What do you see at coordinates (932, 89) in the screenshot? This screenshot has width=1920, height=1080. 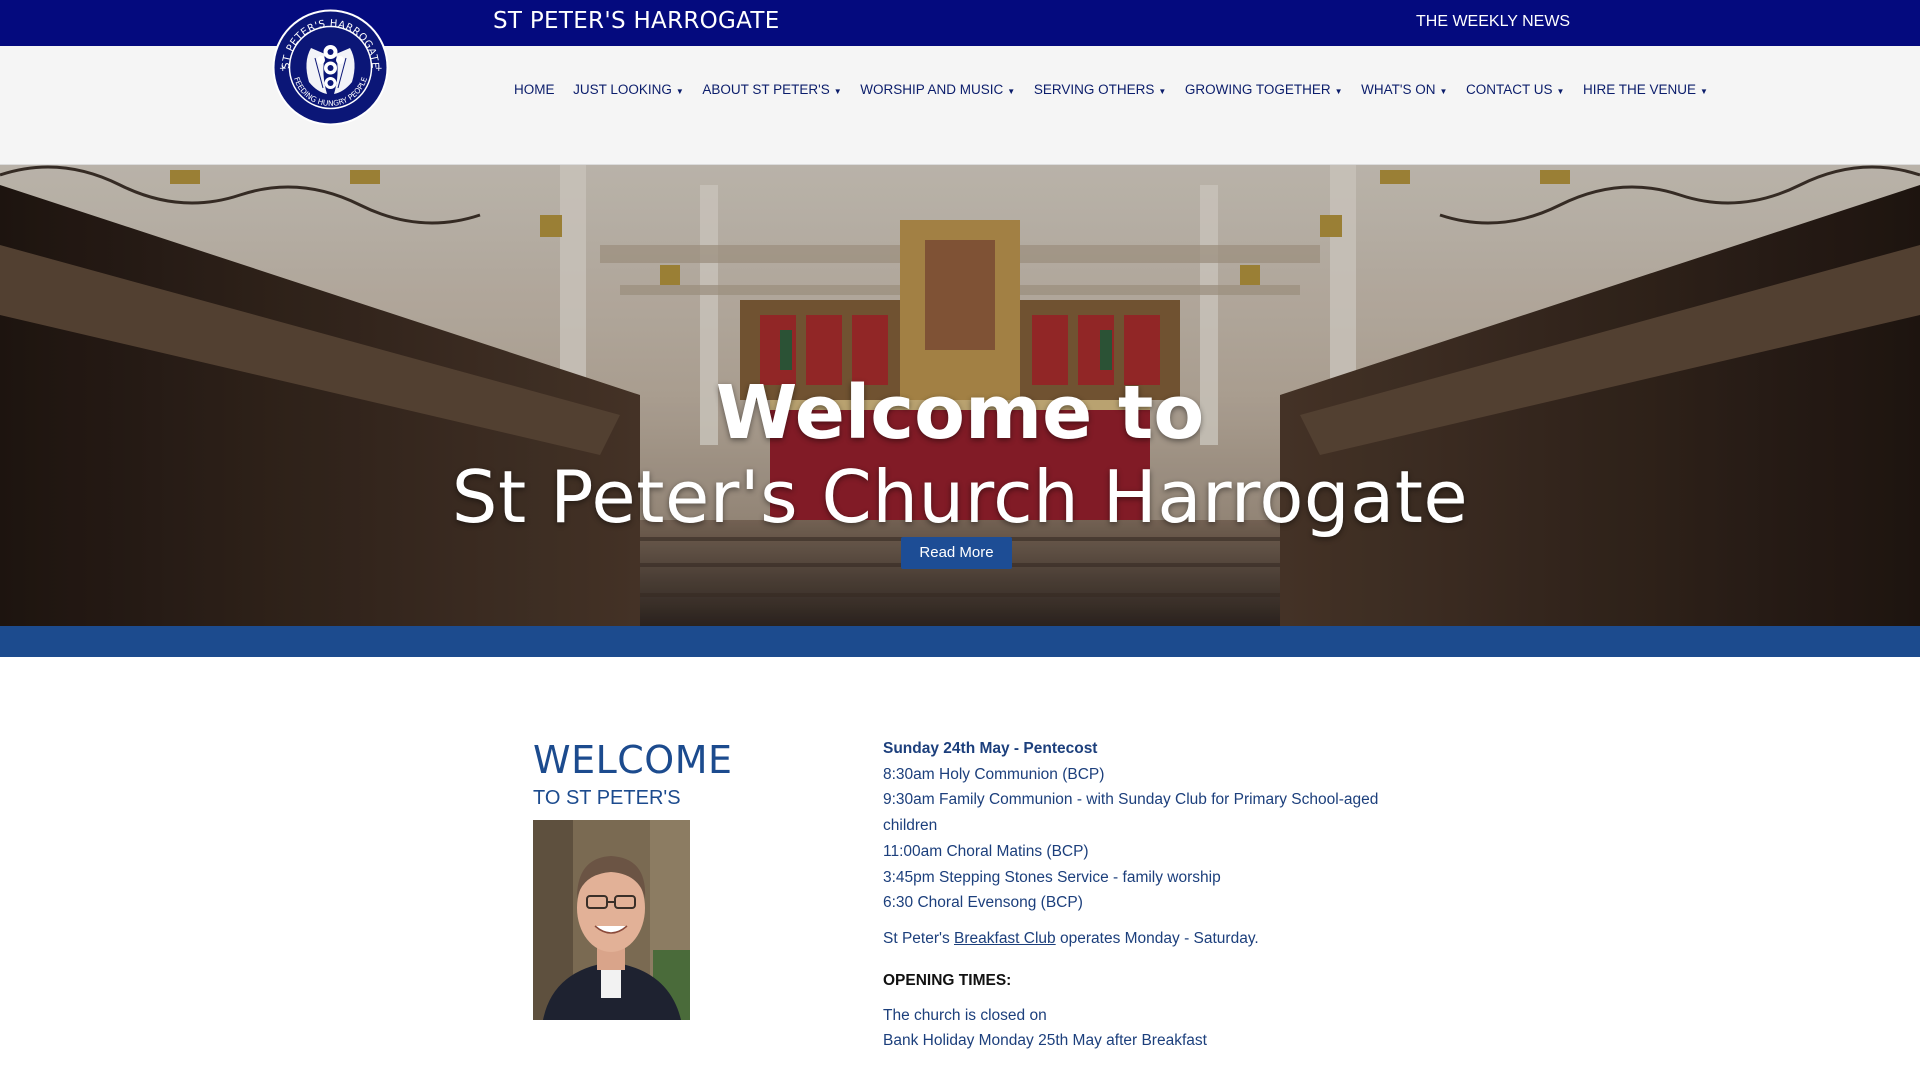 I see `nav-worship-music-label: WORSHIP AND MUSIC` at bounding box center [932, 89].